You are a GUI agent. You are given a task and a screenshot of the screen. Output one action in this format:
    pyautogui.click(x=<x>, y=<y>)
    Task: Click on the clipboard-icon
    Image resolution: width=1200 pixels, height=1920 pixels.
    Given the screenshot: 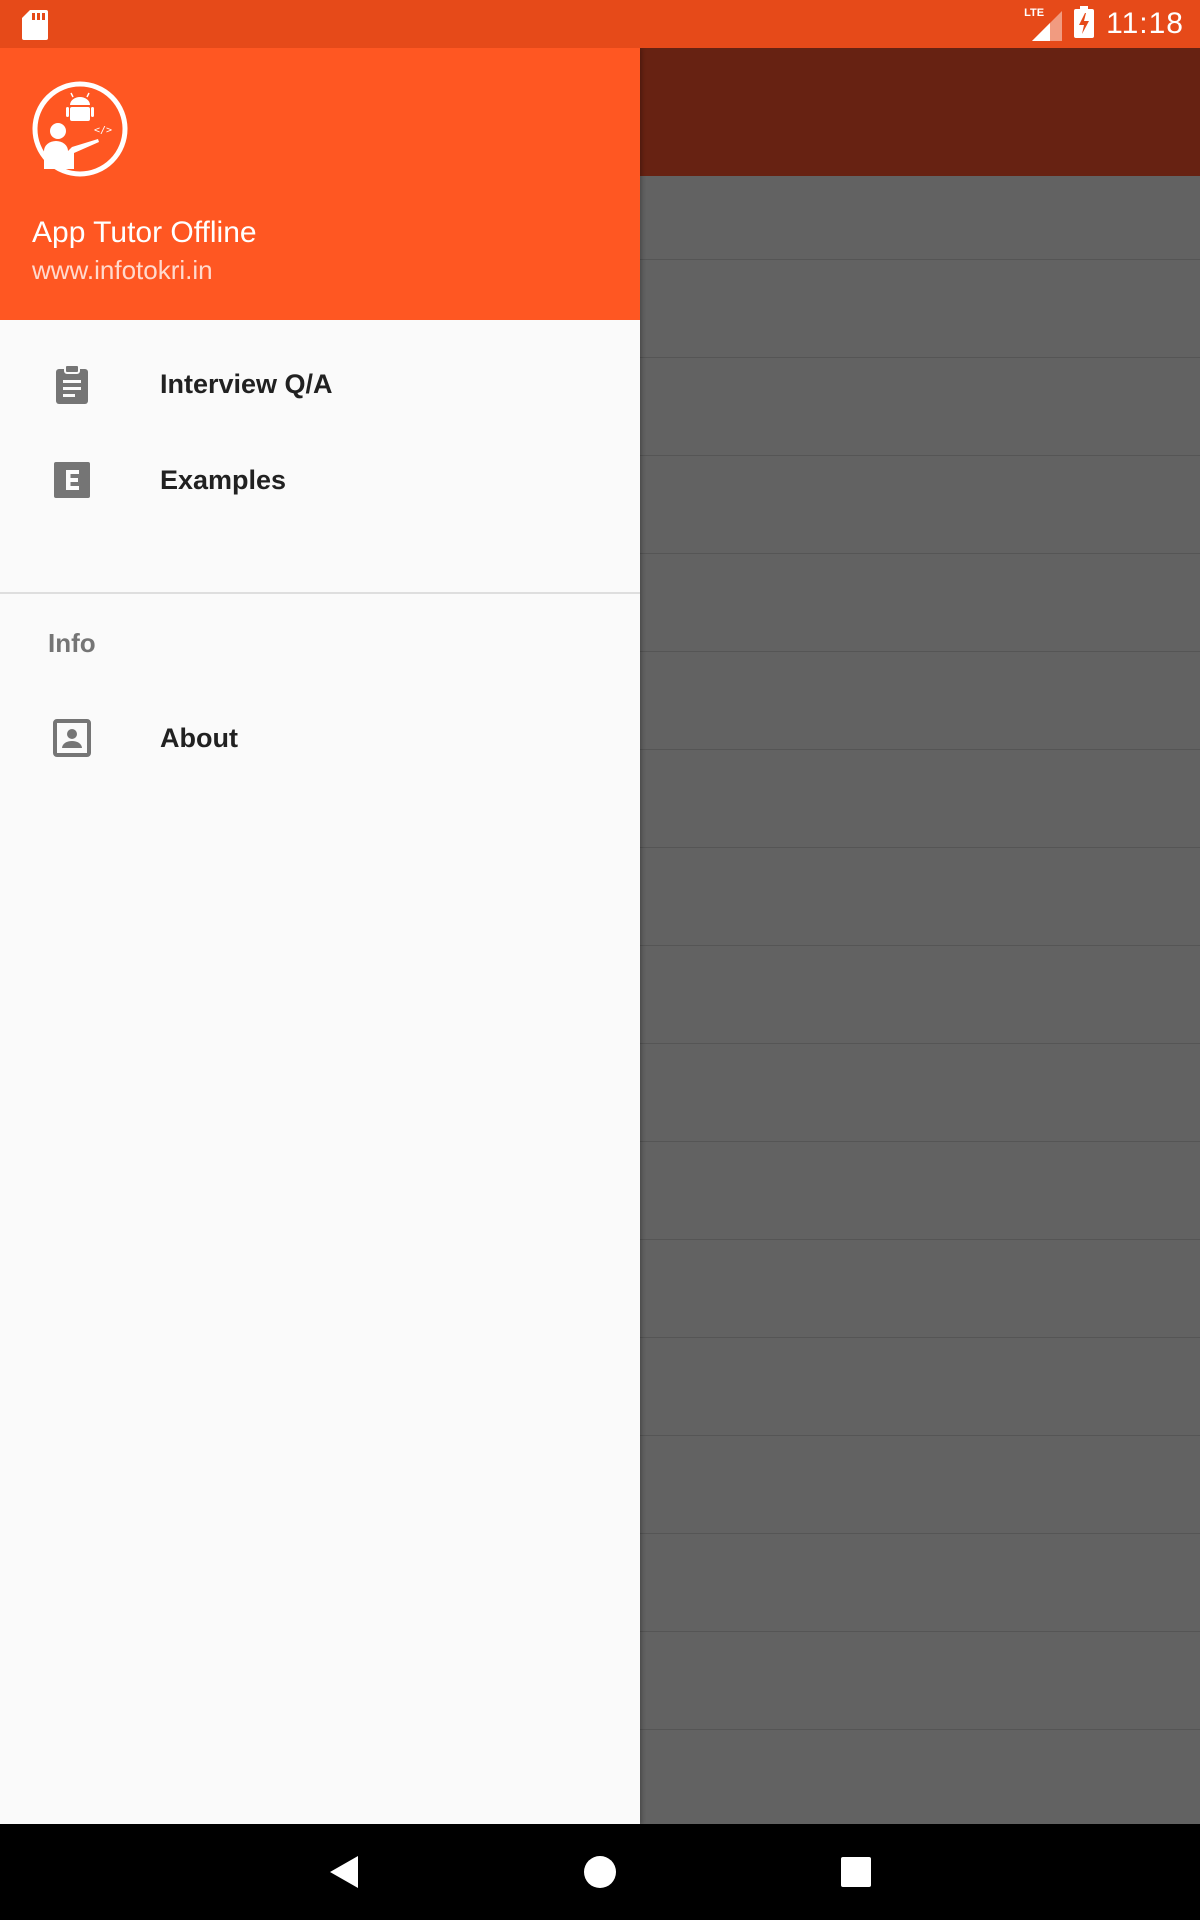 What is the action you would take?
    pyautogui.click(x=72, y=384)
    